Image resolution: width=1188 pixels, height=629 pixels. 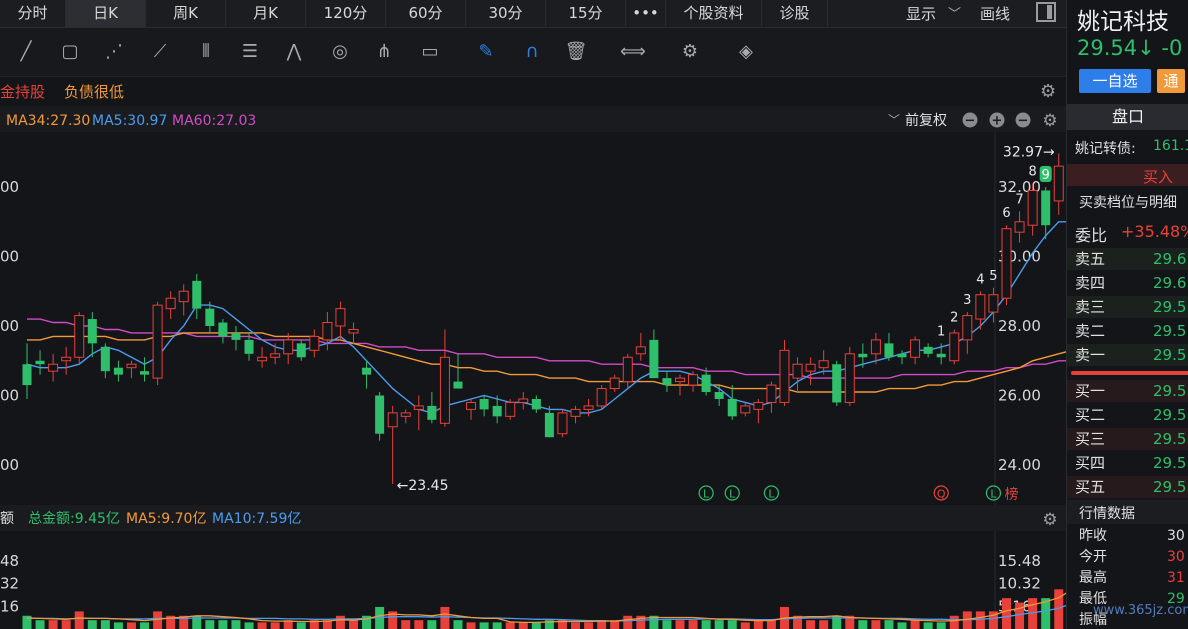 What do you see at coordinates (1127, 307) in the screenshot?
I see `ask-row: 卖三 29.5` at bounding box center [1127, 307].